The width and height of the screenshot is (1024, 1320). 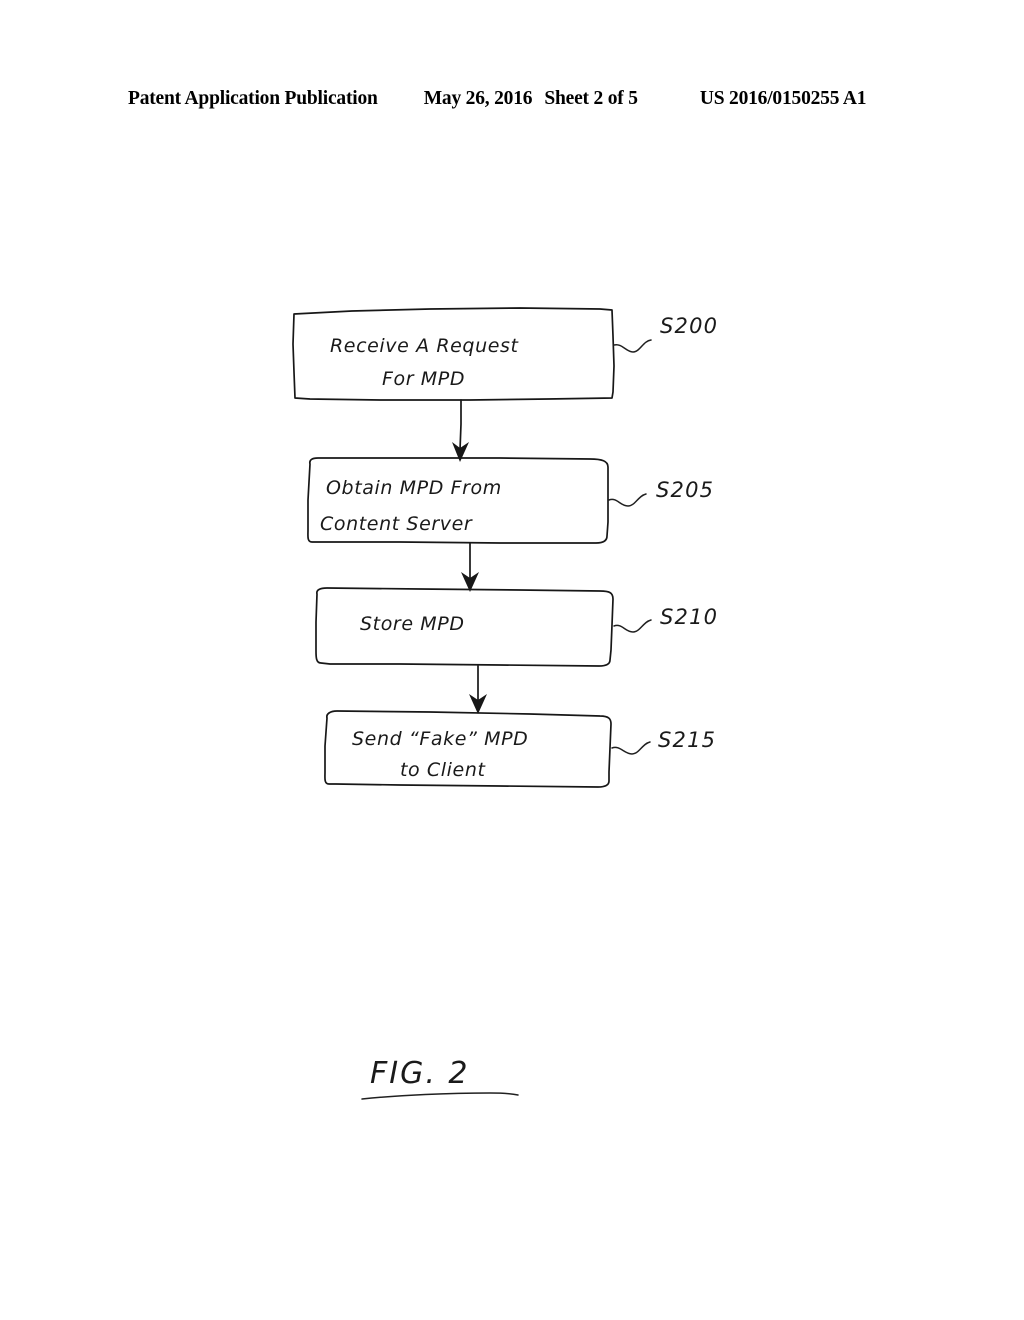 I want to click on step-text-line1: Obtain MPD From, so click(x=414, y=488).